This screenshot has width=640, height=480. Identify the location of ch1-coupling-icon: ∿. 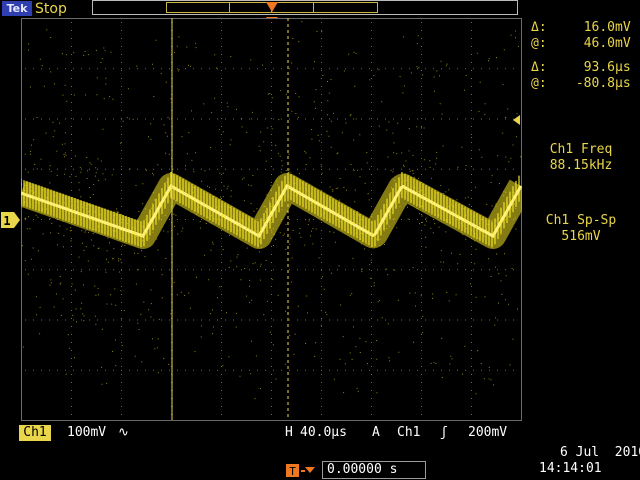
(123, 432).